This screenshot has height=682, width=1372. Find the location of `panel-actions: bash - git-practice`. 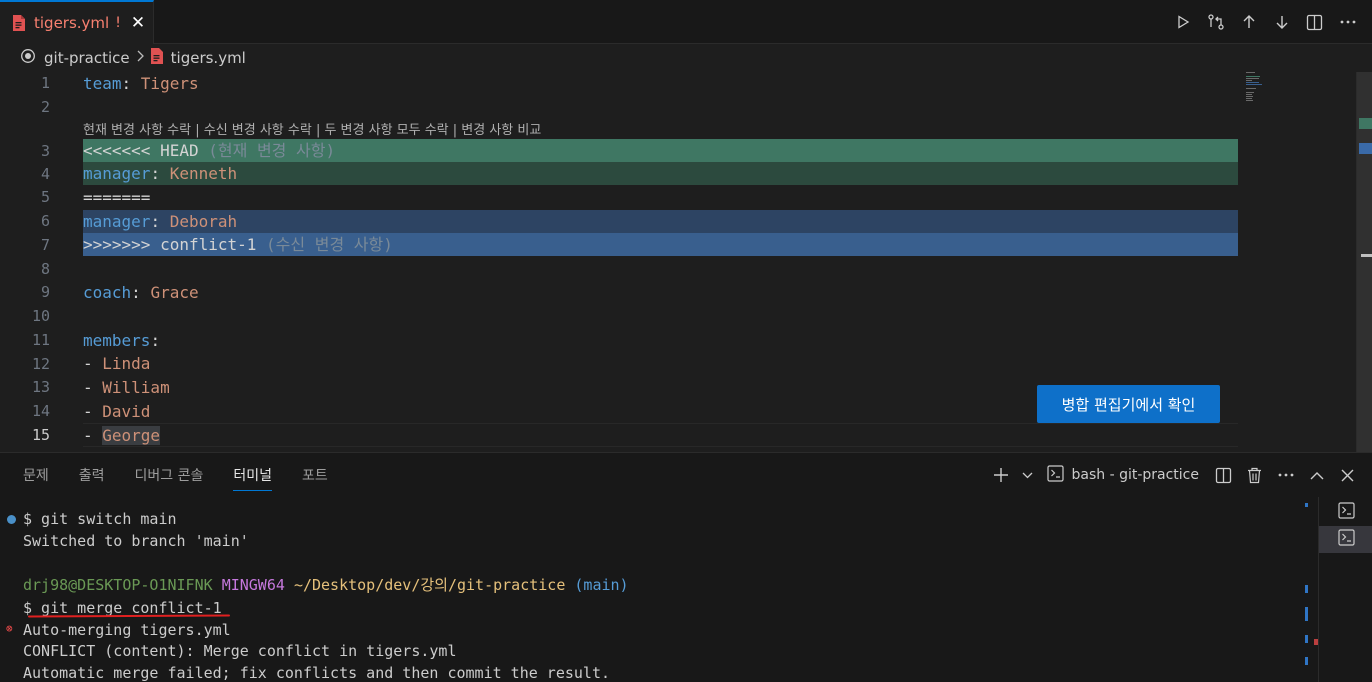

panel-actions: bash - git-practice is located at coordinates (1174, 475).